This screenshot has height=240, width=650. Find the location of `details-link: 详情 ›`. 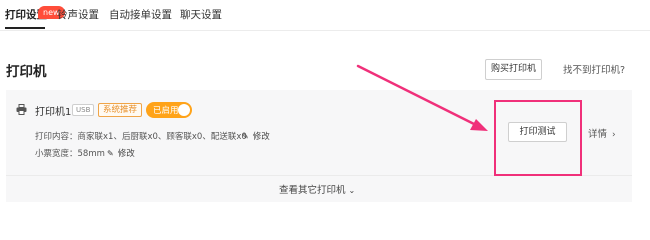

details-link: 详情 › is located at coordinates (602, 133).